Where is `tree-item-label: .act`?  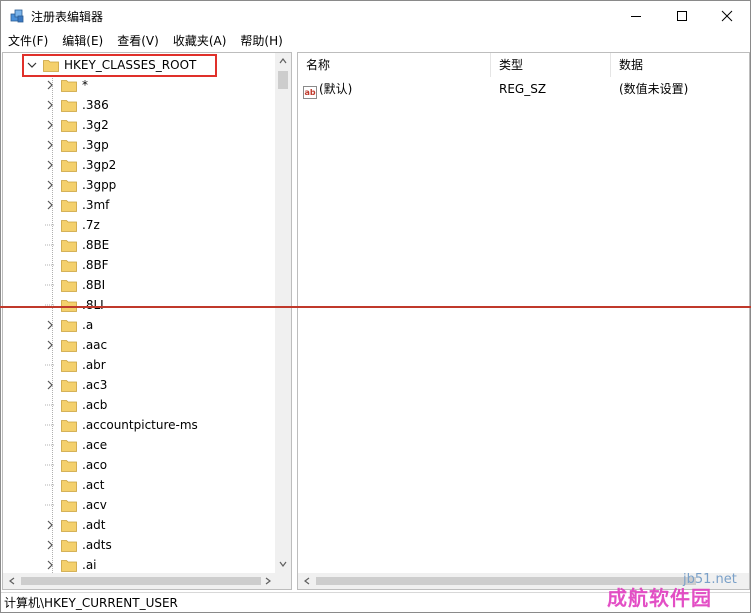
tree-item-label: .act is located at coordinates (93, 485).